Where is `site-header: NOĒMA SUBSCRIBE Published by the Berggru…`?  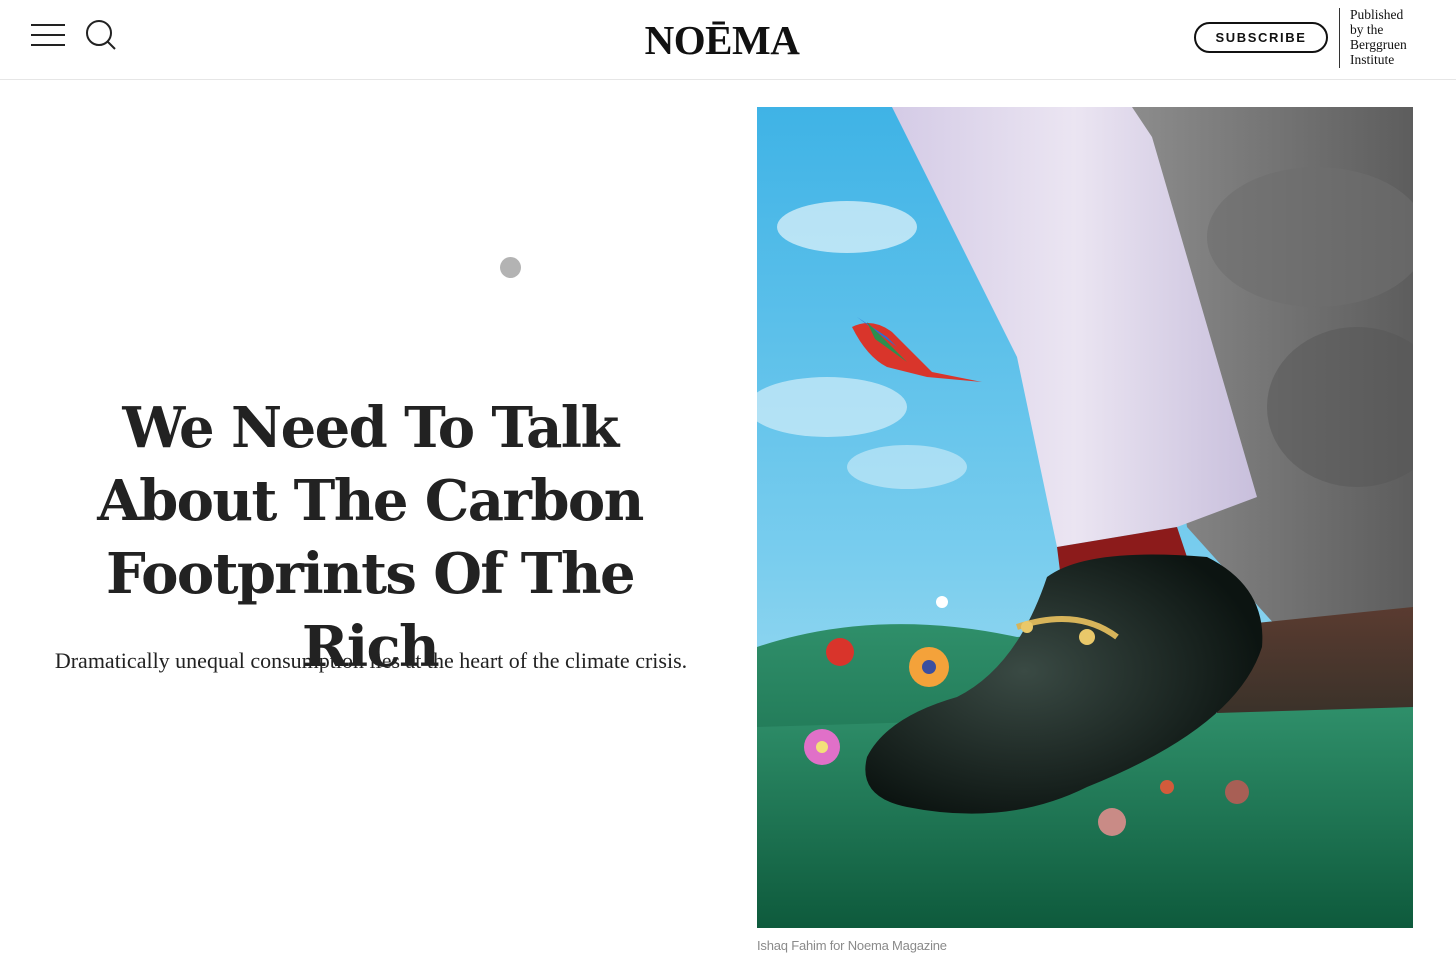 site-header: NOĒMA SUBSCRIBE Published by the Berggru… is located at coordinates (728, 40).